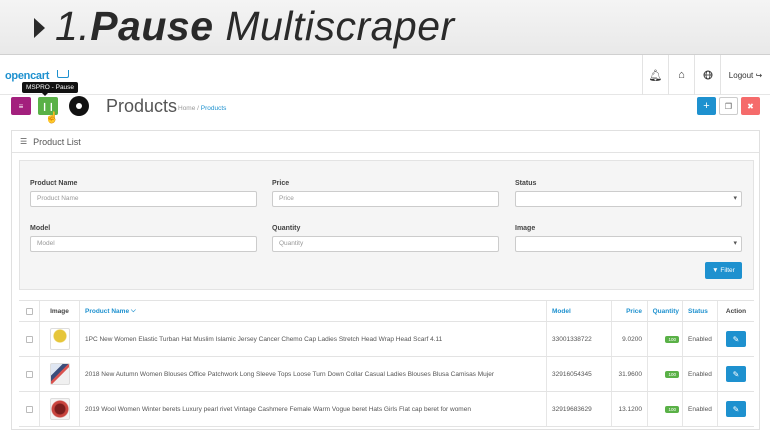  Describe the element at coordinates (385, 199) in the screenshot. I see `price-input: Price` at that location.